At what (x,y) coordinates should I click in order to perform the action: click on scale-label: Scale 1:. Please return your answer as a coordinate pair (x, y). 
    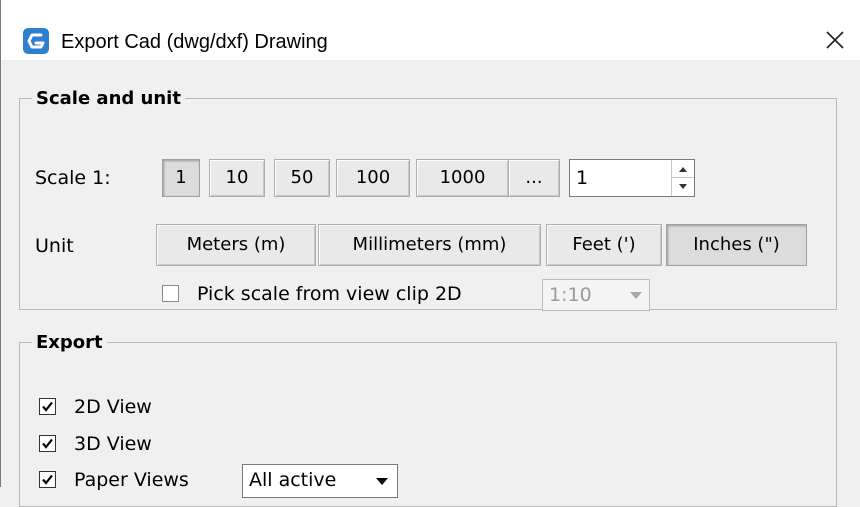
    Looking at the image, I should click on (73, 178).